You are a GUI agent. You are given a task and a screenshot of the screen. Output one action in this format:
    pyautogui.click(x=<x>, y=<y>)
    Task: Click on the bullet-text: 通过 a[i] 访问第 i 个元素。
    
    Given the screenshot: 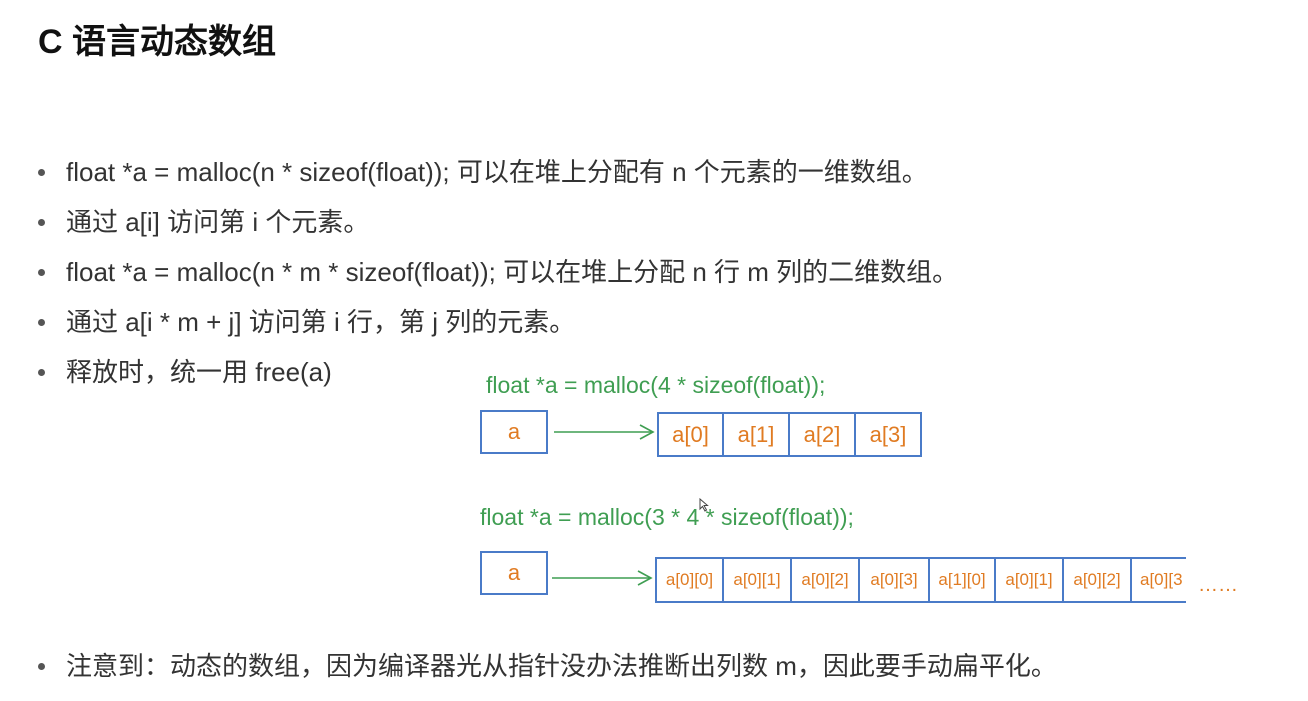 What is the action you would take?
    pyautogui.click(x=218, y=222)
    